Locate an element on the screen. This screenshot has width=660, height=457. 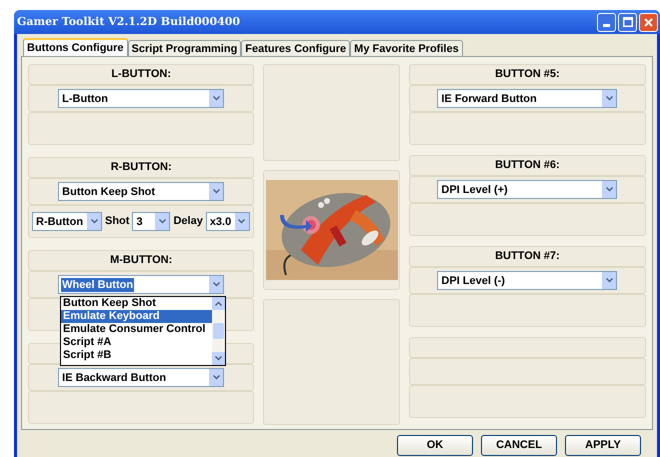
dropdown-value: DPI Level (-) is located at coordinates (473, 281).